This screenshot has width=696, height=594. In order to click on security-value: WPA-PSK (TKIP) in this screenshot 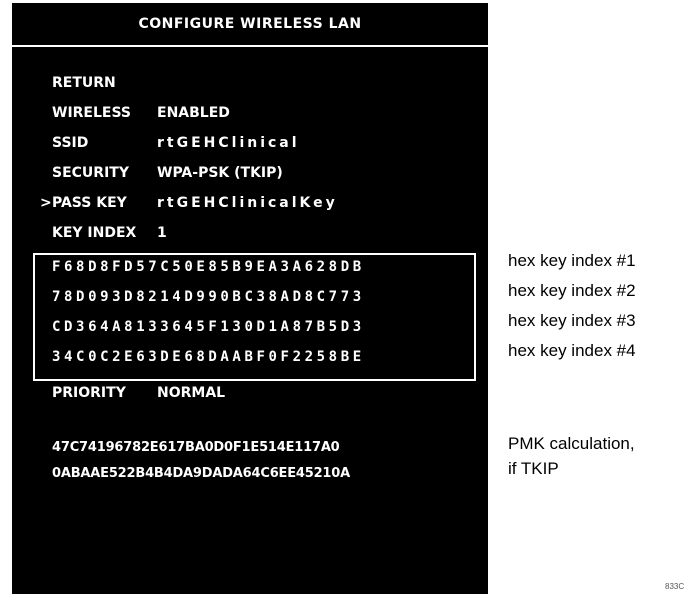, I will do `click(220, 173)`.